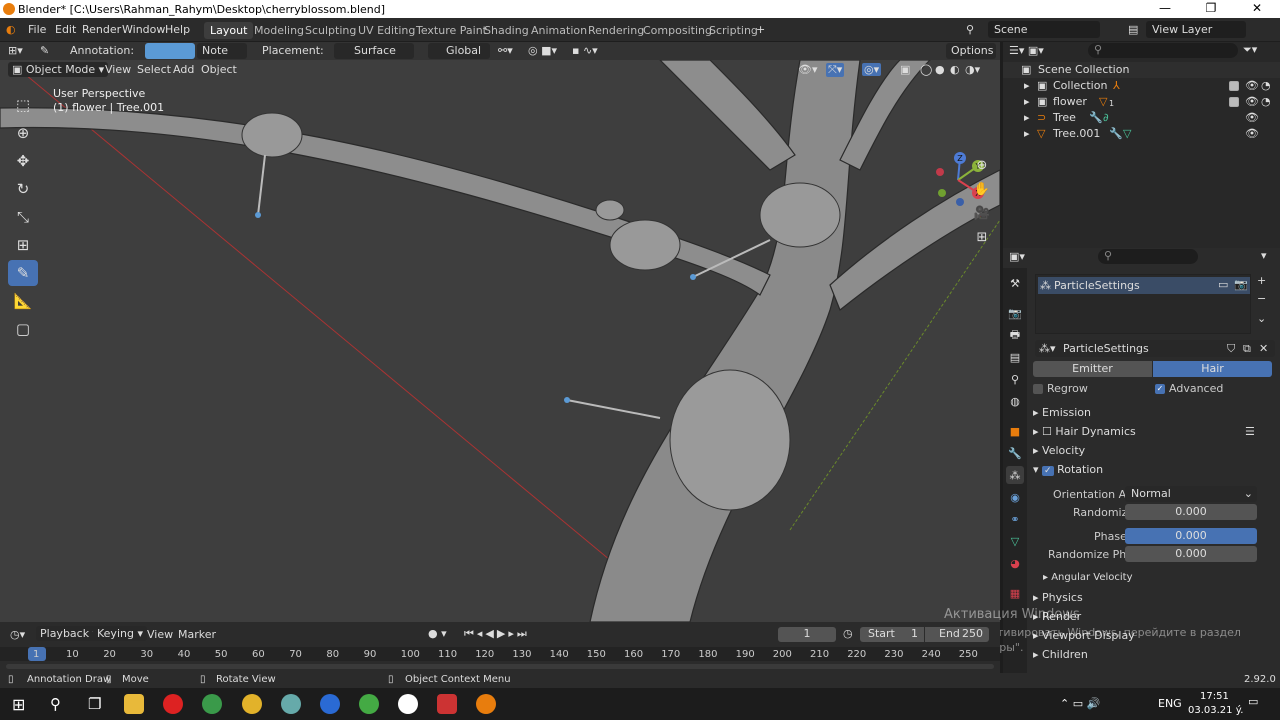  I want to click on zoom-icon: ⊕, so click(982, 165).